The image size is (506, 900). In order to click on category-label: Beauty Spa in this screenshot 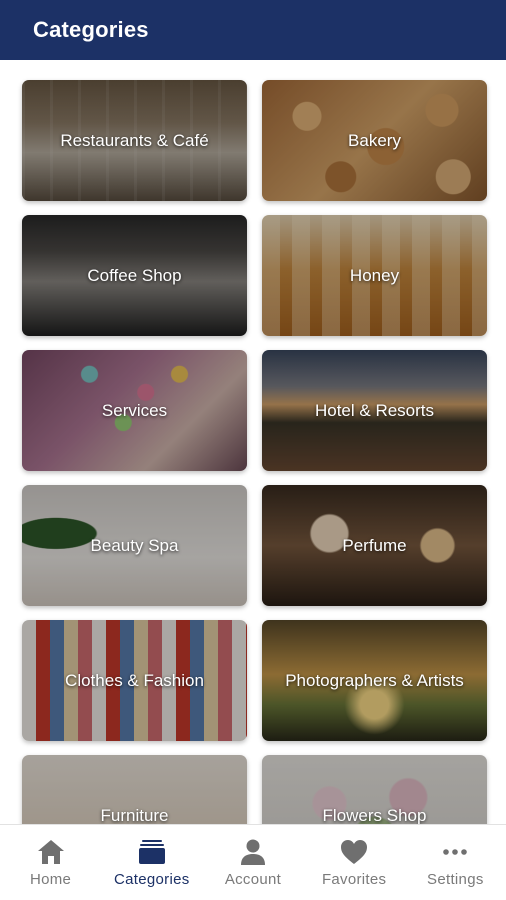, I will do `click(134, 545)`.